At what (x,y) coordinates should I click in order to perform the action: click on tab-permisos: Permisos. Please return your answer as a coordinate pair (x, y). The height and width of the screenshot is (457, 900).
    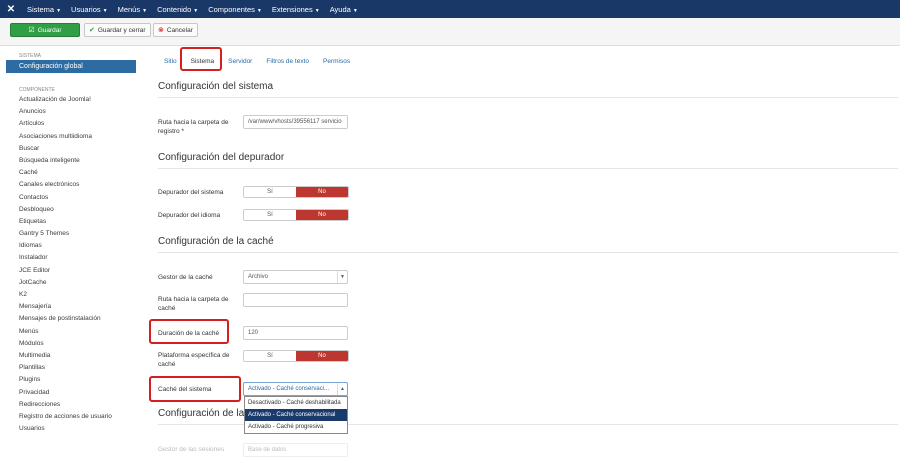
    Looking at the image, I should click on (336, 64).